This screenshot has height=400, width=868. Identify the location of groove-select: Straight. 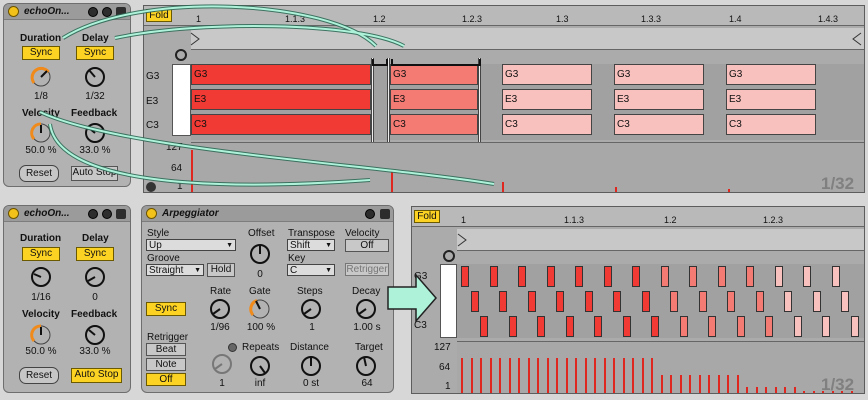
(175, 270).